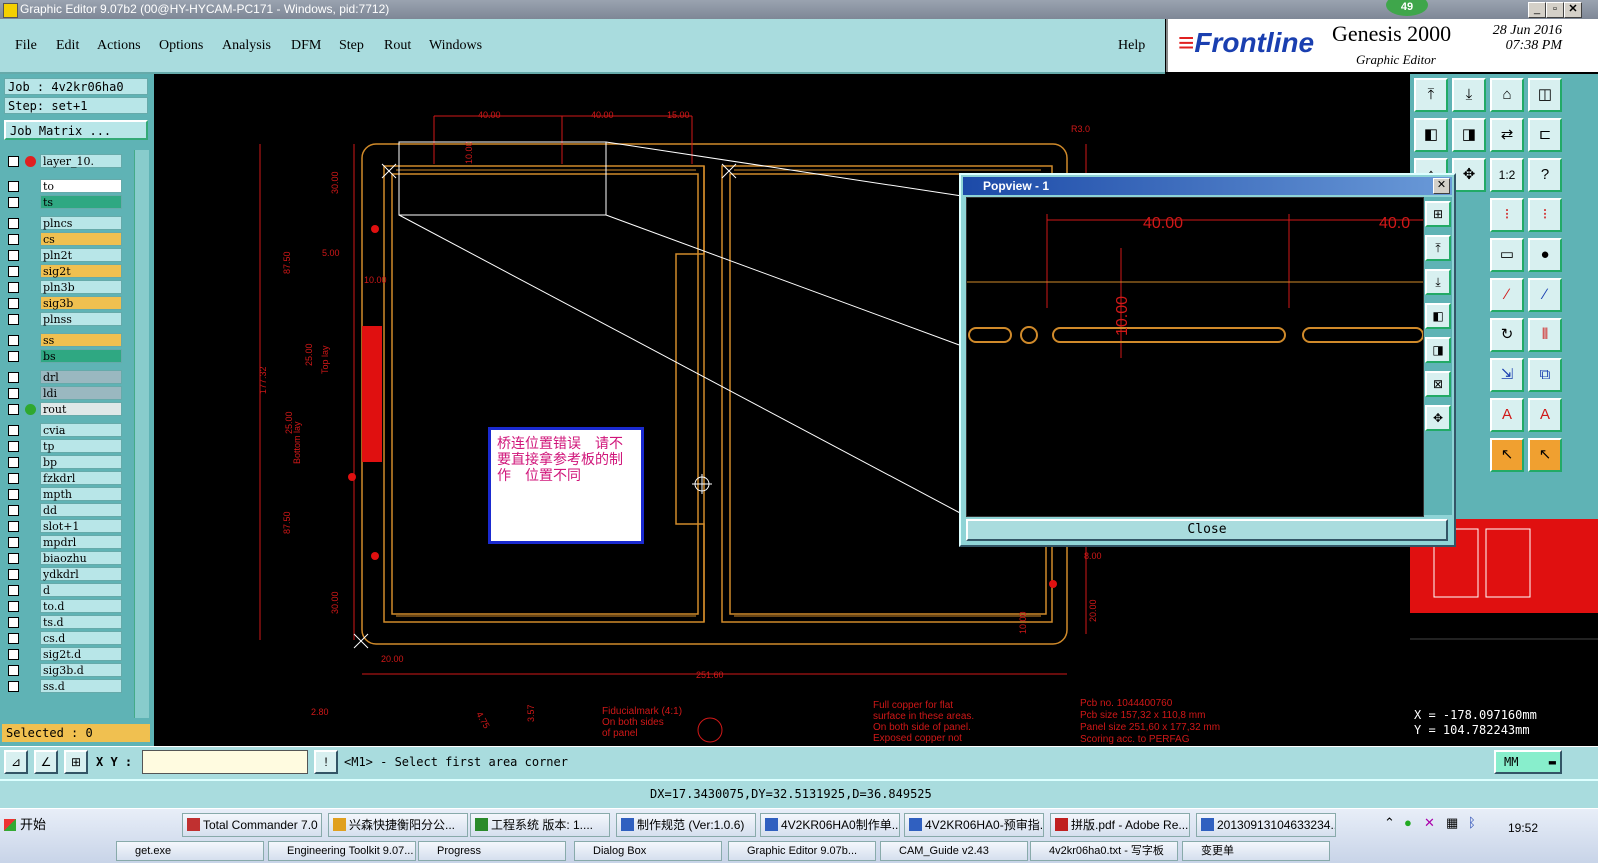  I want to click on tray-x-icon: ✕, so click(1429, 823).